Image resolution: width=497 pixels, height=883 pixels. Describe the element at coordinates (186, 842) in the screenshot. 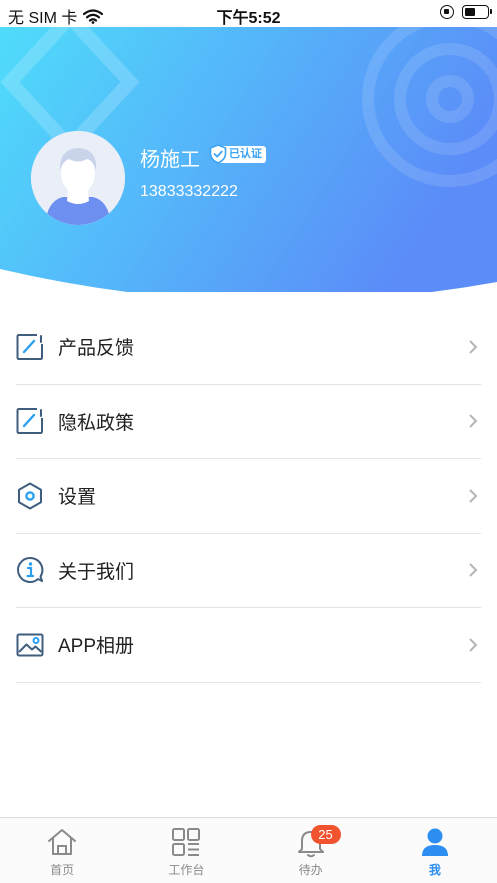

I see `grid-icon` at that location.